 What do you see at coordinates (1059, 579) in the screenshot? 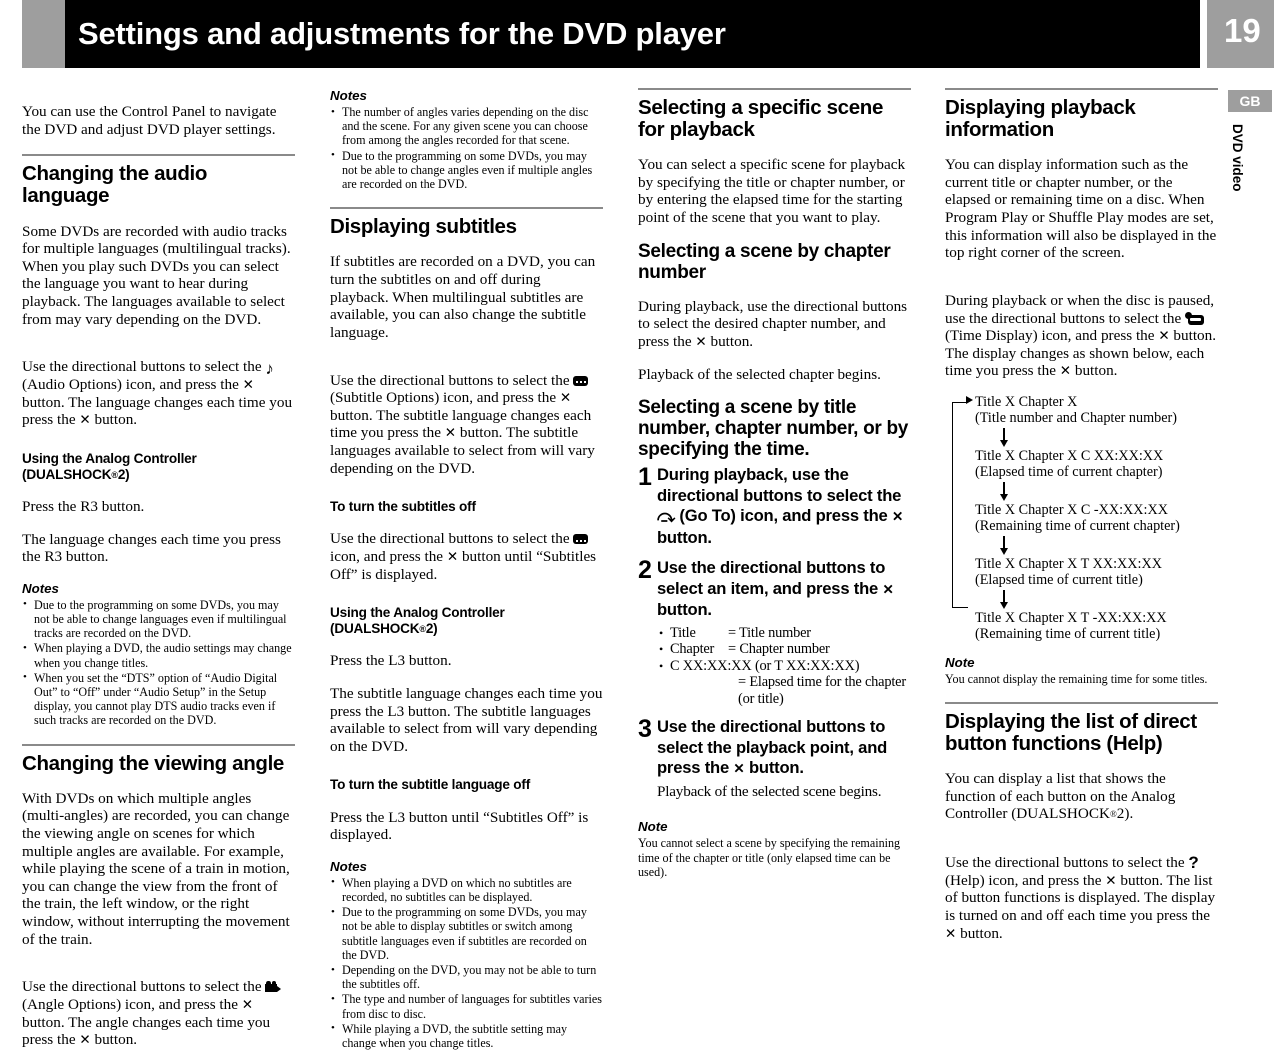
I see `flow-item-line2: (Elapsed time of current title)` at bounding box center [1059, 579].